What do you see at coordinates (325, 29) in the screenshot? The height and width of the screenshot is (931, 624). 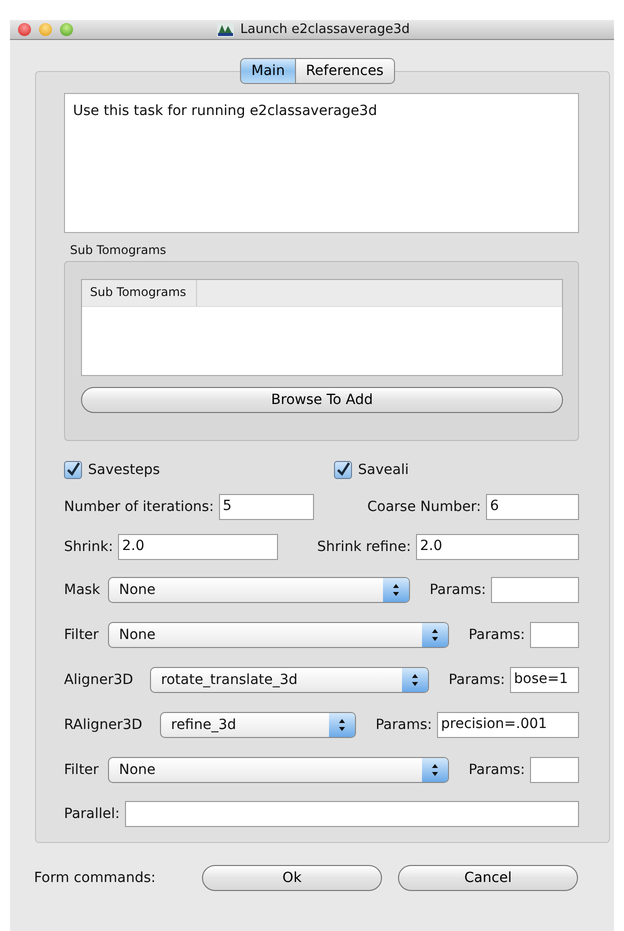 I see `window-title: Launch e2classaverage3d` at bounding box center [325, 29].